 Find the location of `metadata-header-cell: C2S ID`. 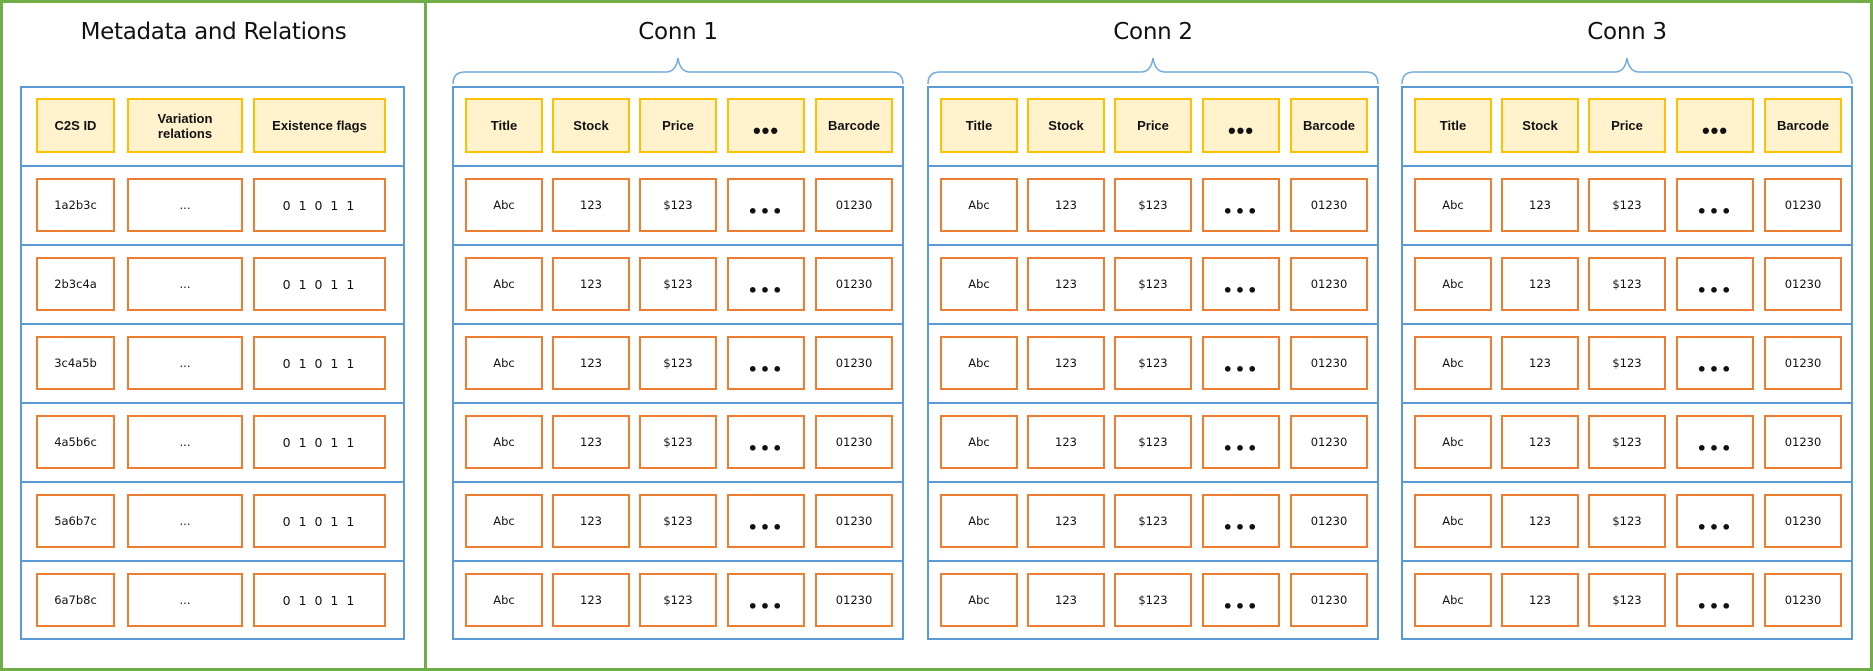

metadata-header-cell: C2S ID is located at coordinates (75, 125).